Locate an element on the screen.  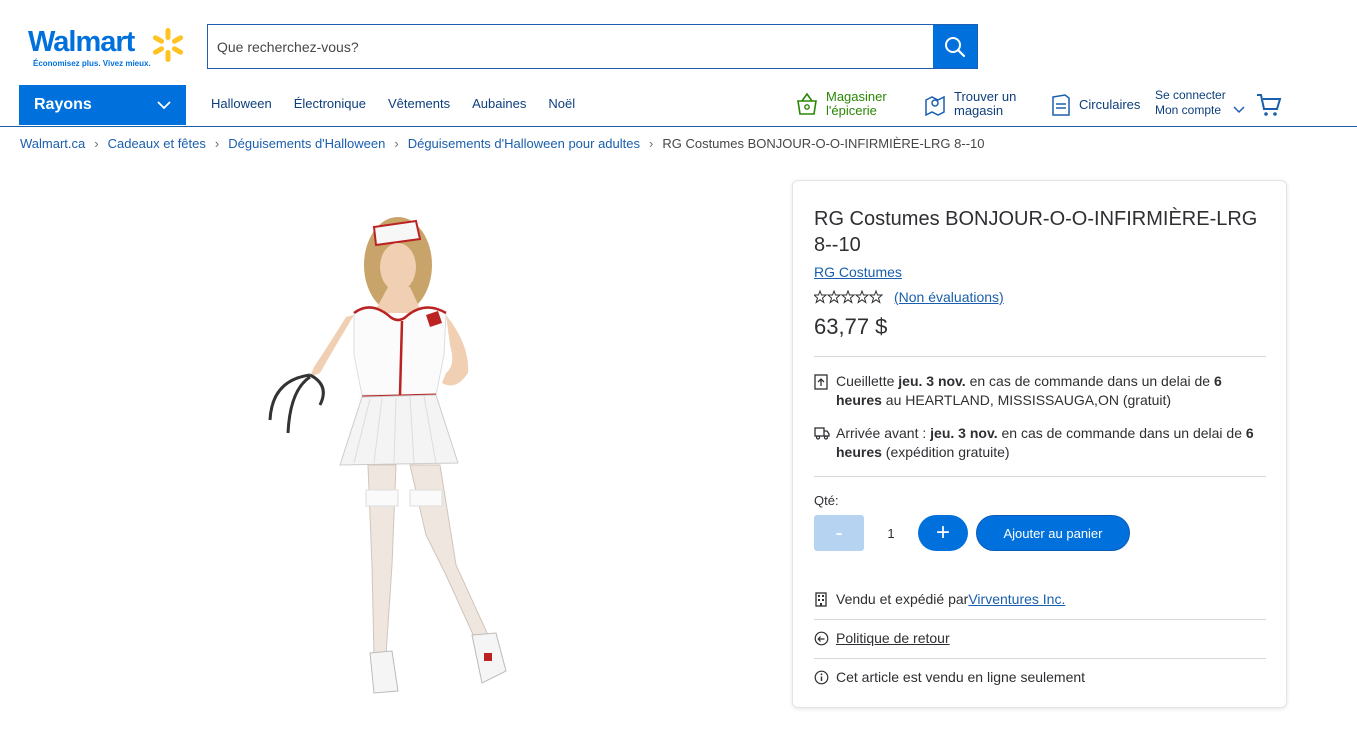
search-bar is located at coordinates (592, 46).